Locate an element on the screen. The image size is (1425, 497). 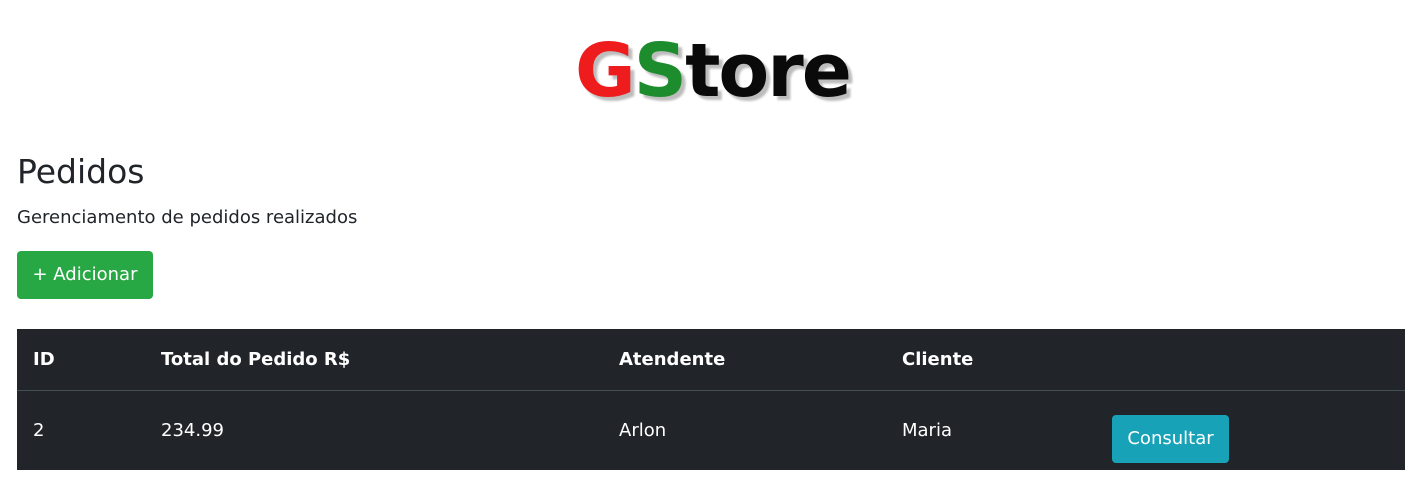
header-atendente: Atendente is located at coordinates (760, 360).